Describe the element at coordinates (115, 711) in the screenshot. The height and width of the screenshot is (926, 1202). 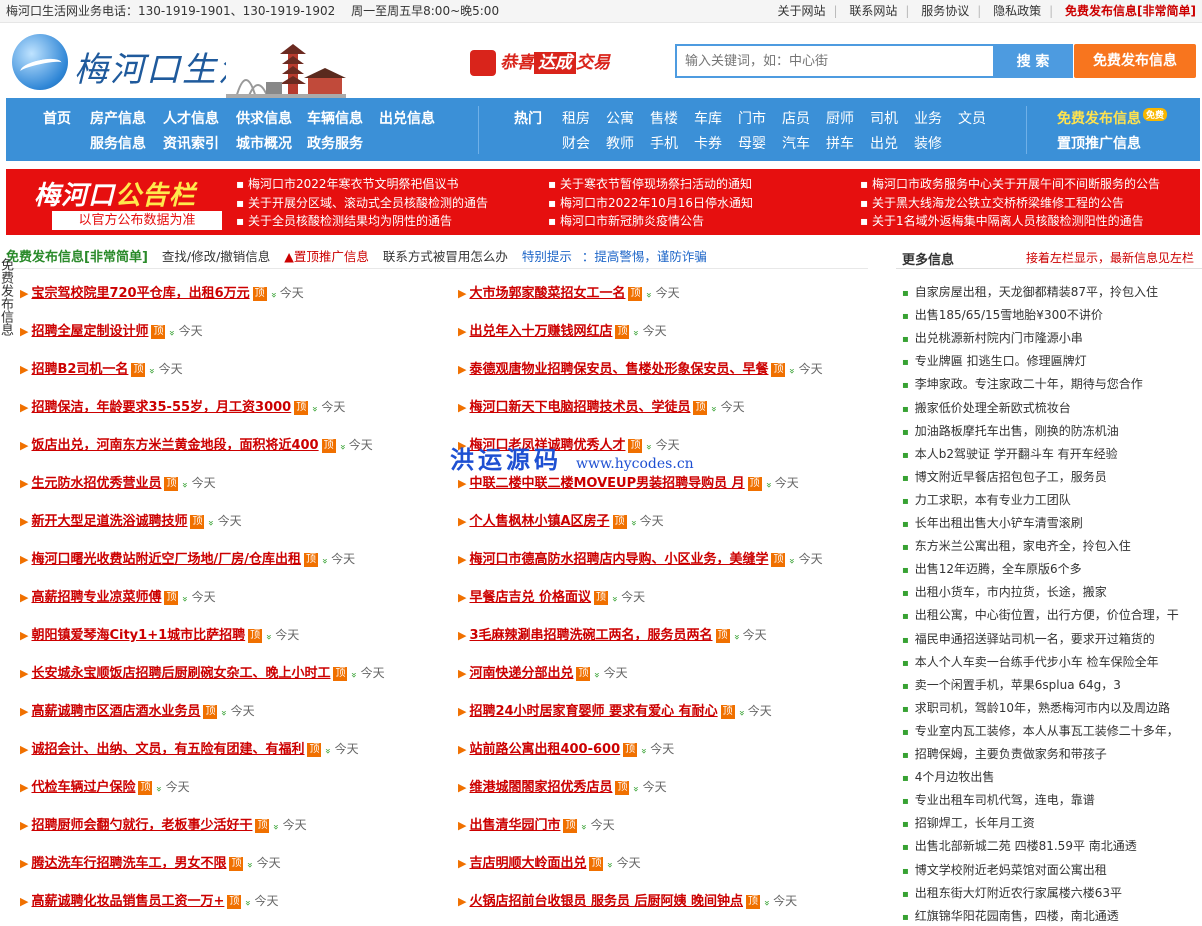
I see `listing-title: 高薪诚聘市区酒店酒水业务员` at that location.